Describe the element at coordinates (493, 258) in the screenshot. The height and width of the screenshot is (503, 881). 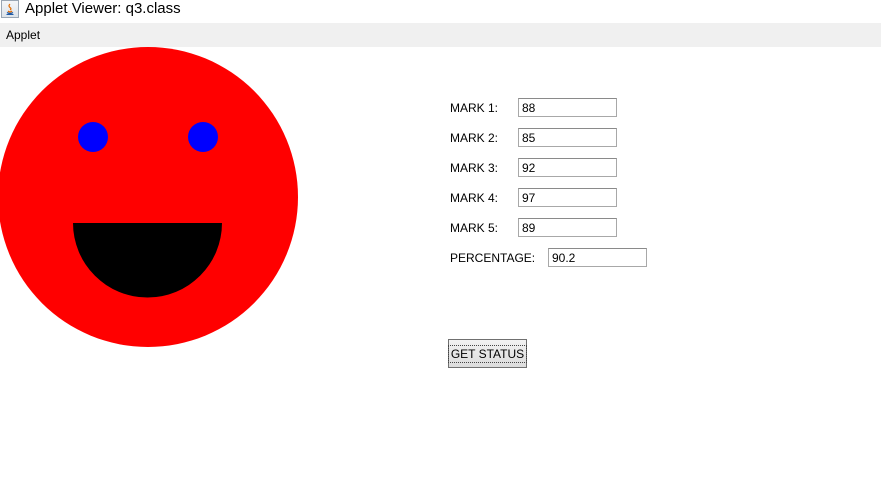
I see `percentage-label: PERCENTAGE:` at that location.